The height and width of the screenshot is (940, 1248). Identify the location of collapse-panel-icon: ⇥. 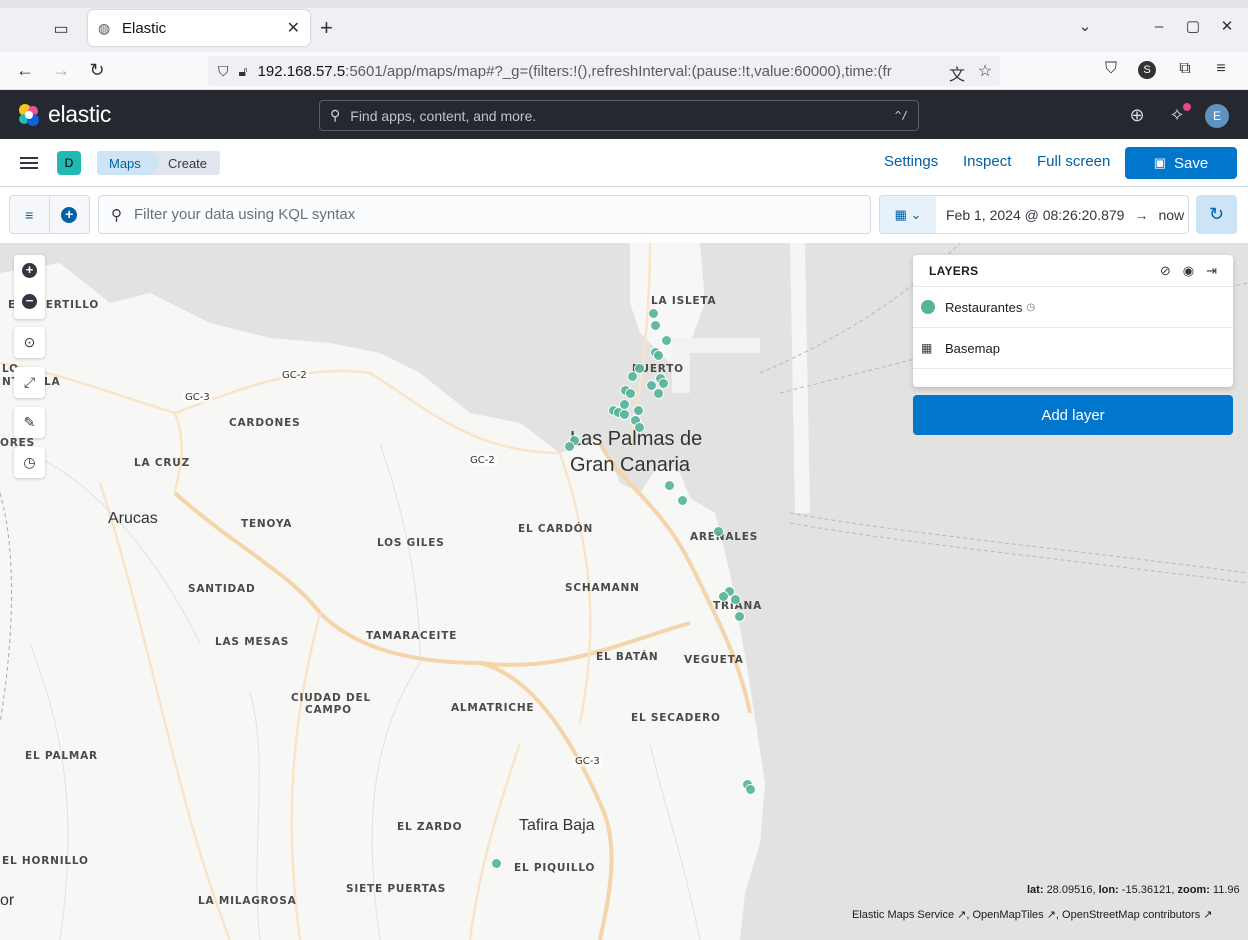
(1211, 271).